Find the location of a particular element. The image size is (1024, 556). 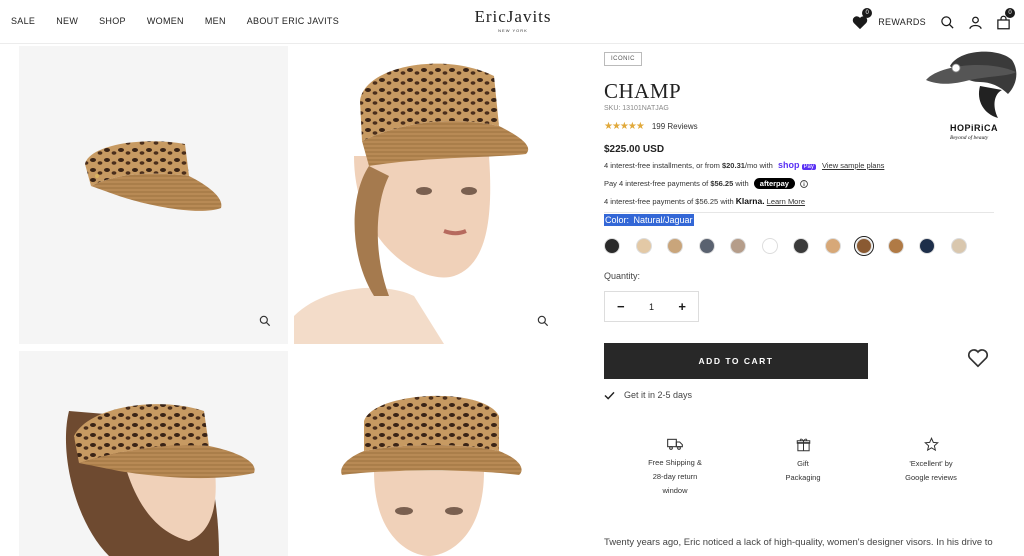

product-image-model-front is located at coordinates (430, 453).